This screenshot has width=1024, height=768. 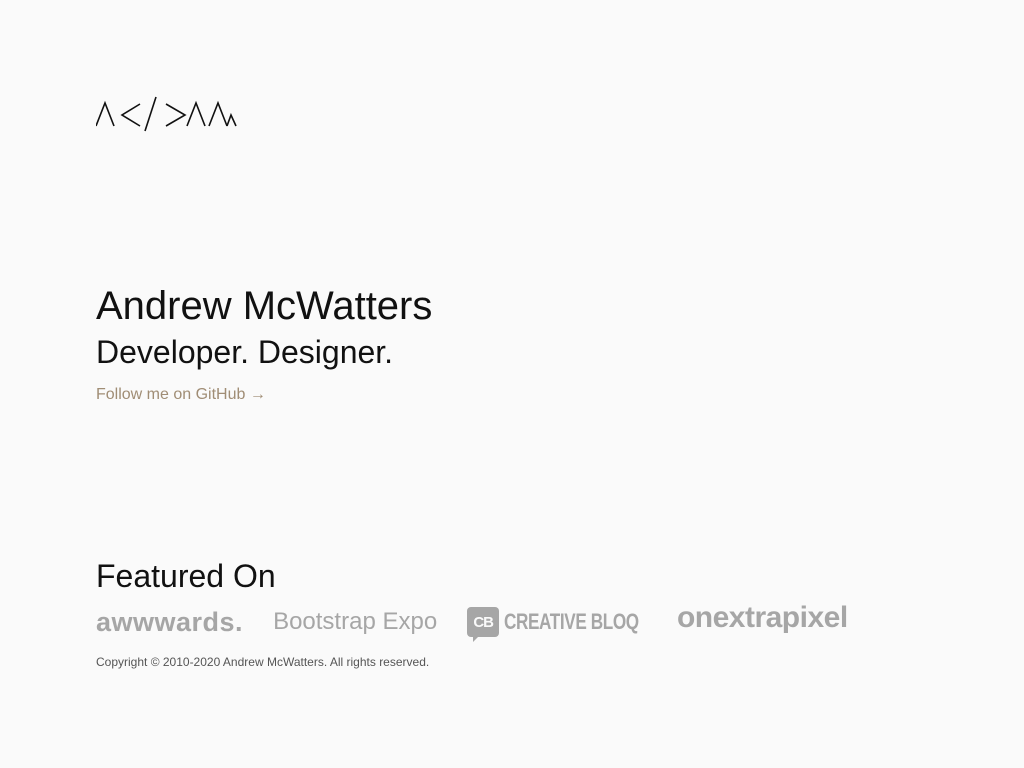 What do you see at coordinates (186, 576) in the screenshot?
I see `featured-title: Featured On` at bounding box center [186, 576].